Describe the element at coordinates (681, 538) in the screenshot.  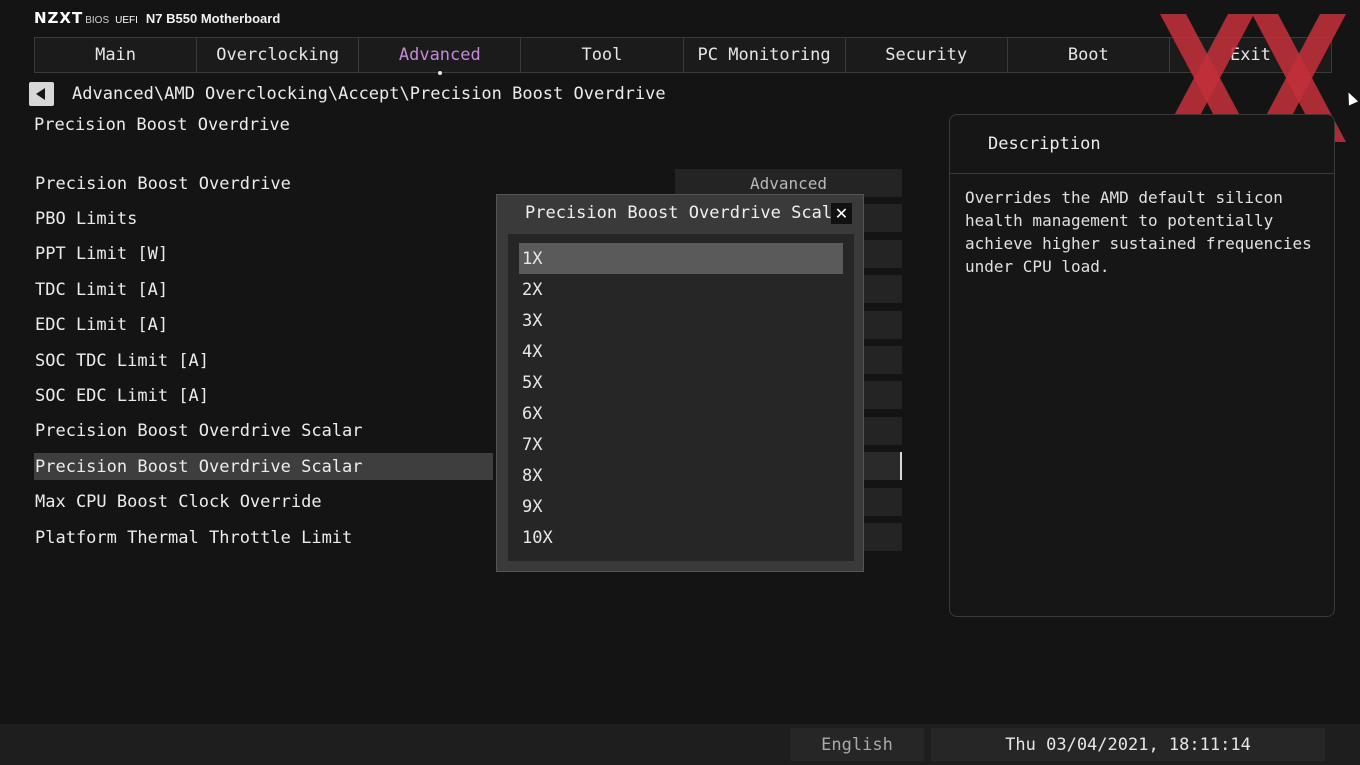
I see `option-item: 10X` at that location.